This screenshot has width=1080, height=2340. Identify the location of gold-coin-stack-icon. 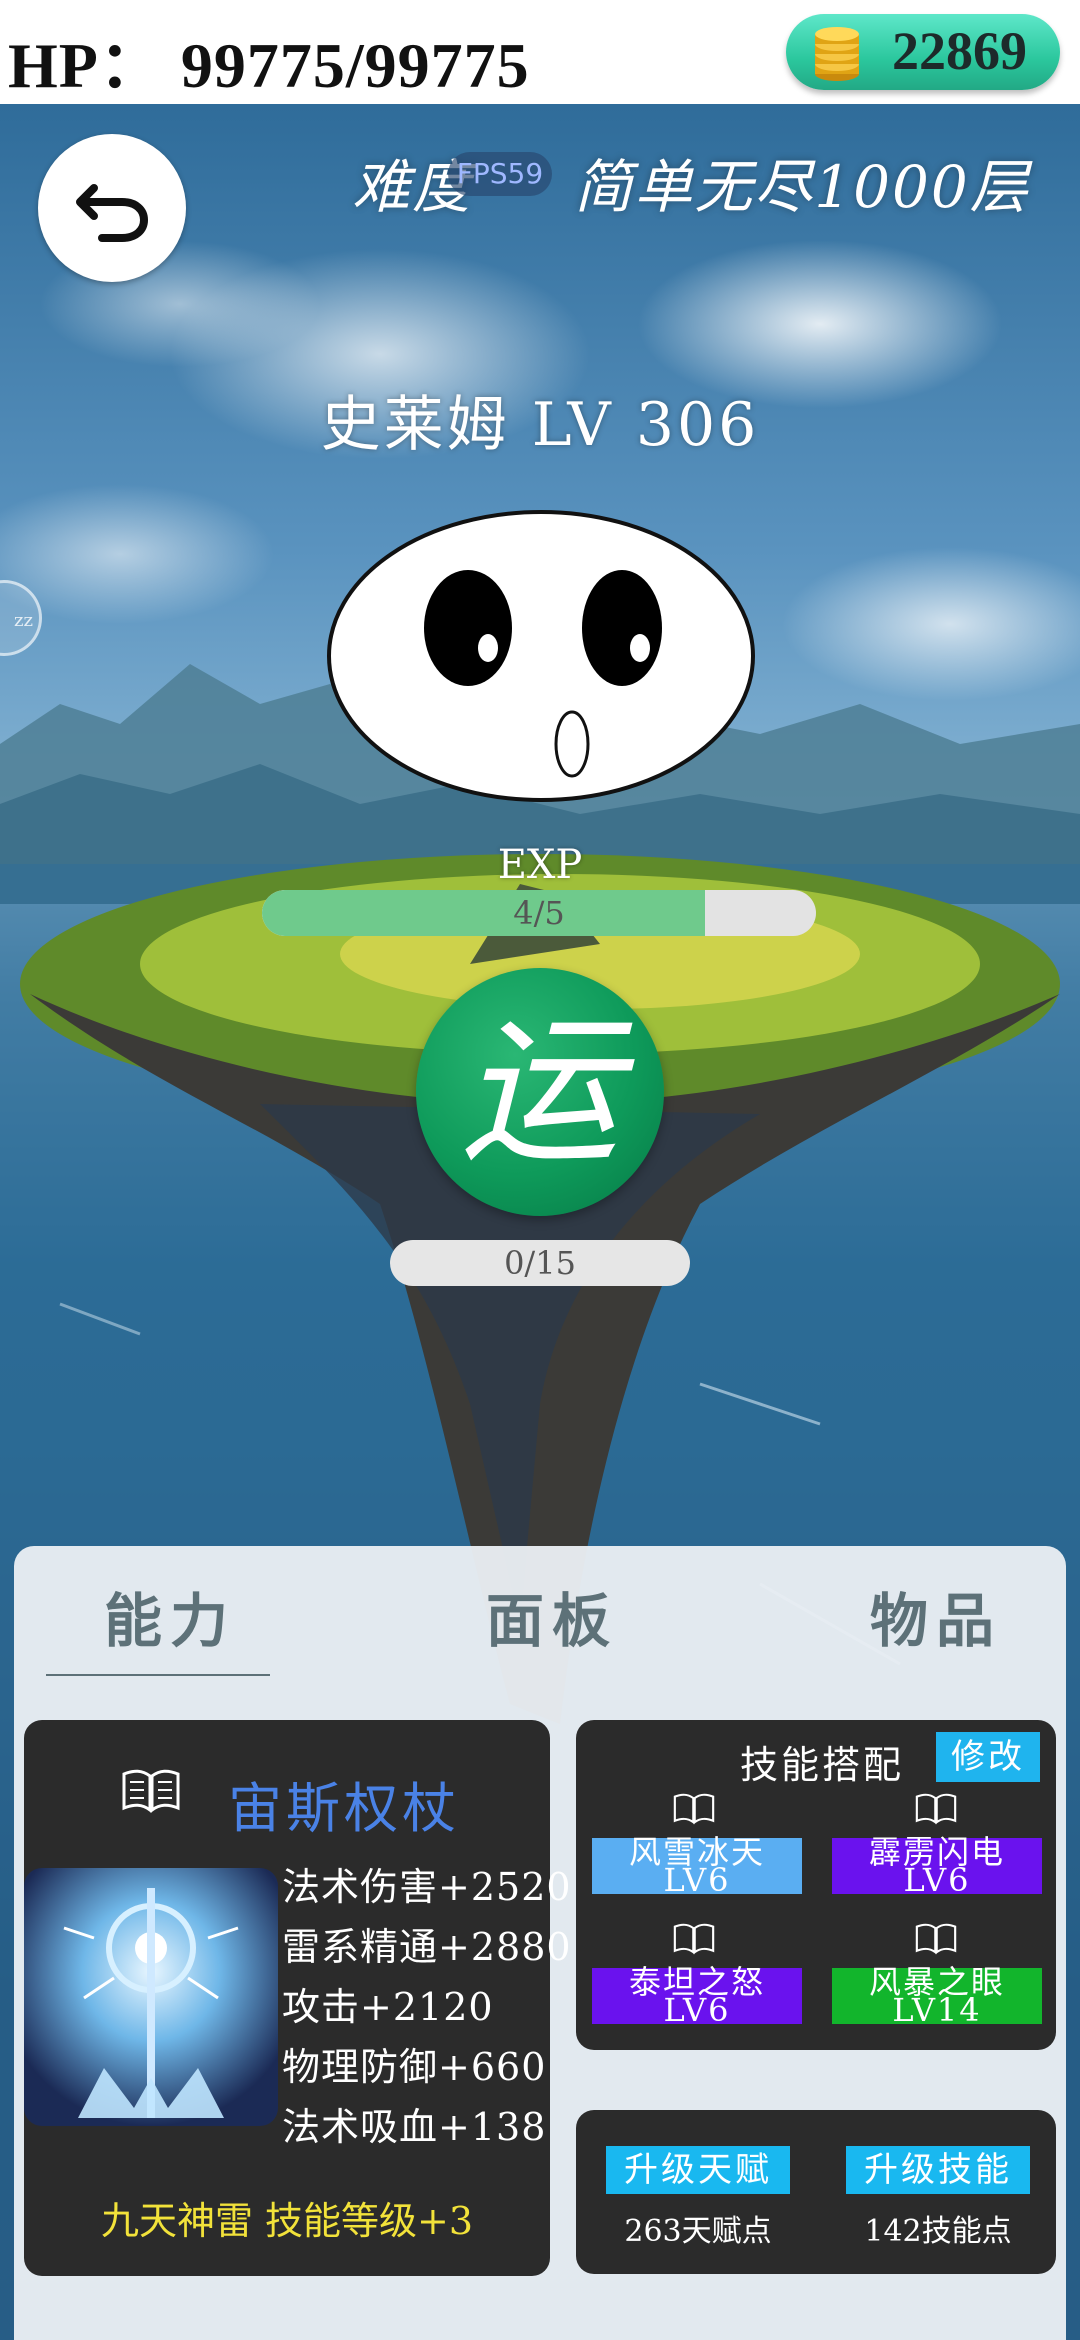
(837, 54).